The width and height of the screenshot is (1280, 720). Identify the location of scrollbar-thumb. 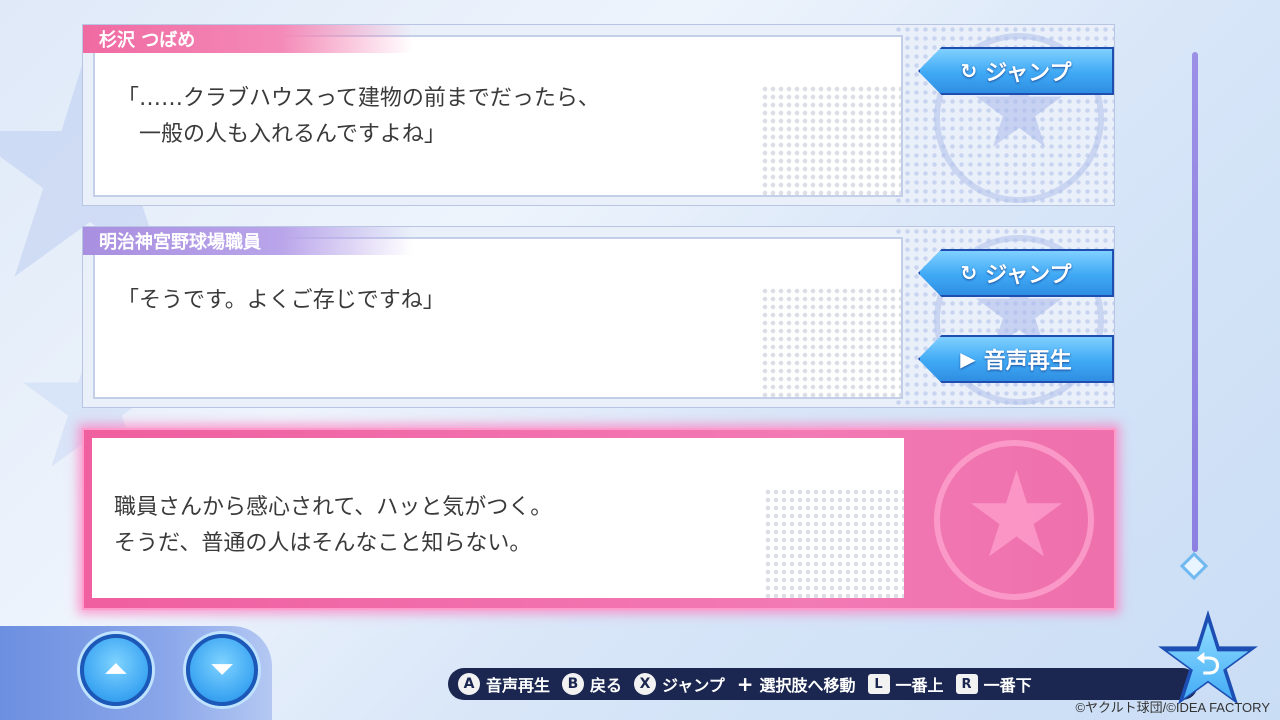
(1195, 567).